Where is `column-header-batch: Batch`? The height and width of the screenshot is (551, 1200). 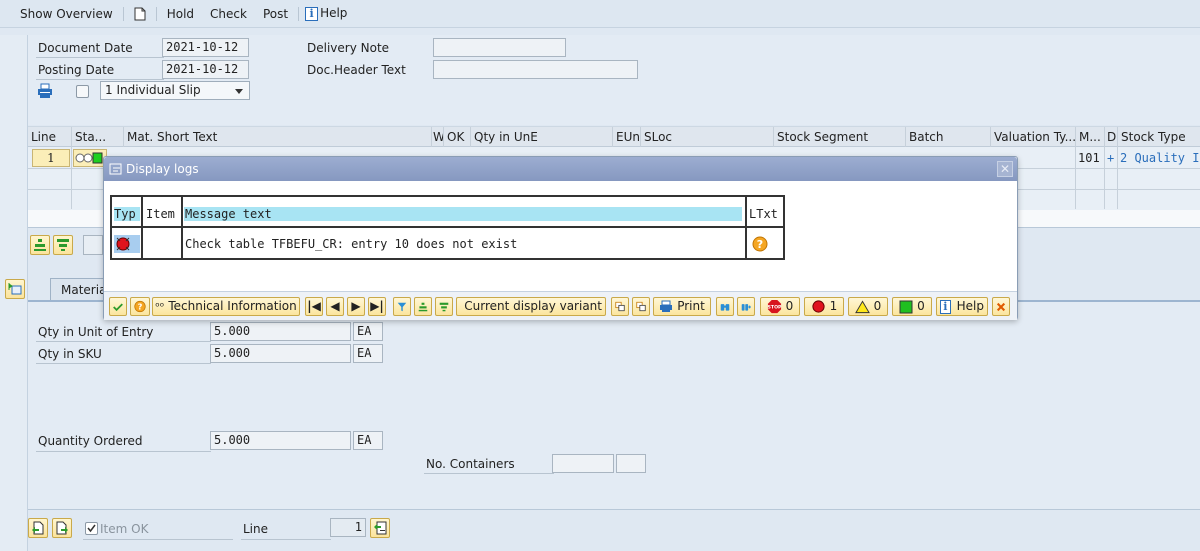
column-header-batch: Batch is located at coordinates (947, 137).